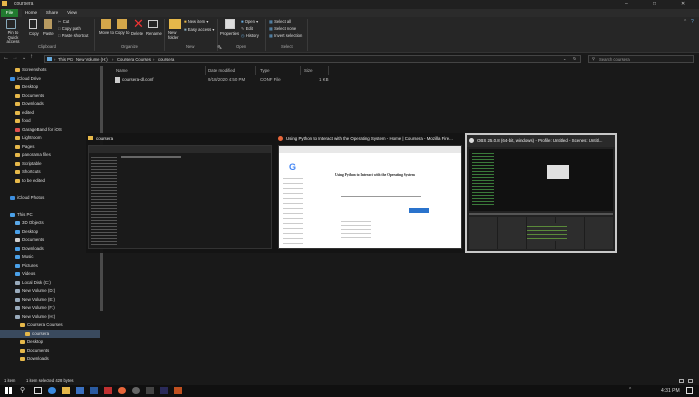  What do you see at coordinates (199, 29) in the screenshot?
I see `easy-access-button: ■ Easy access ▾` at bounding box center [199, 29].